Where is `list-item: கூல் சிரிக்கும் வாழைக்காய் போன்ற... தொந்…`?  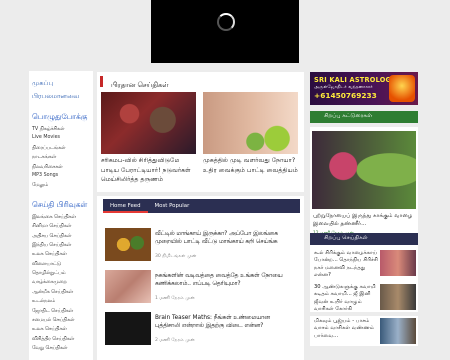 list-item: கூல் சிரிக்கும் வாழைக்காய் போன்ற... தொந்… is located at coordinates (364, 263).